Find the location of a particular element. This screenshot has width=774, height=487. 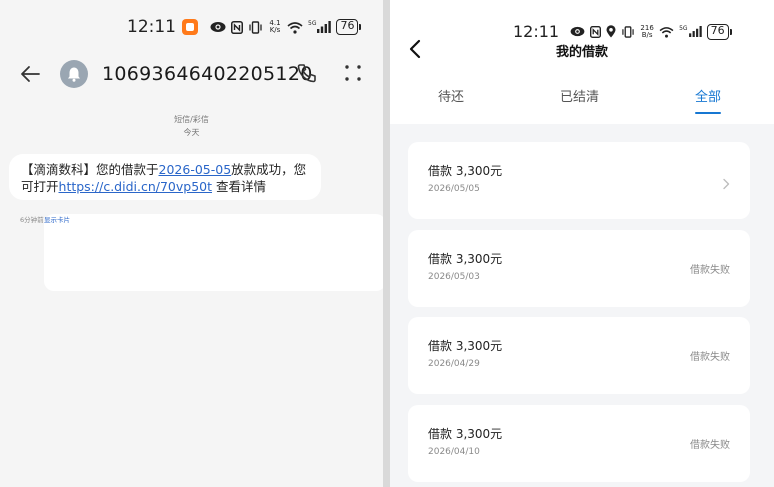

loan-card: 借款 3,300元 2026/05/05 is located at coordinates (579, 180).